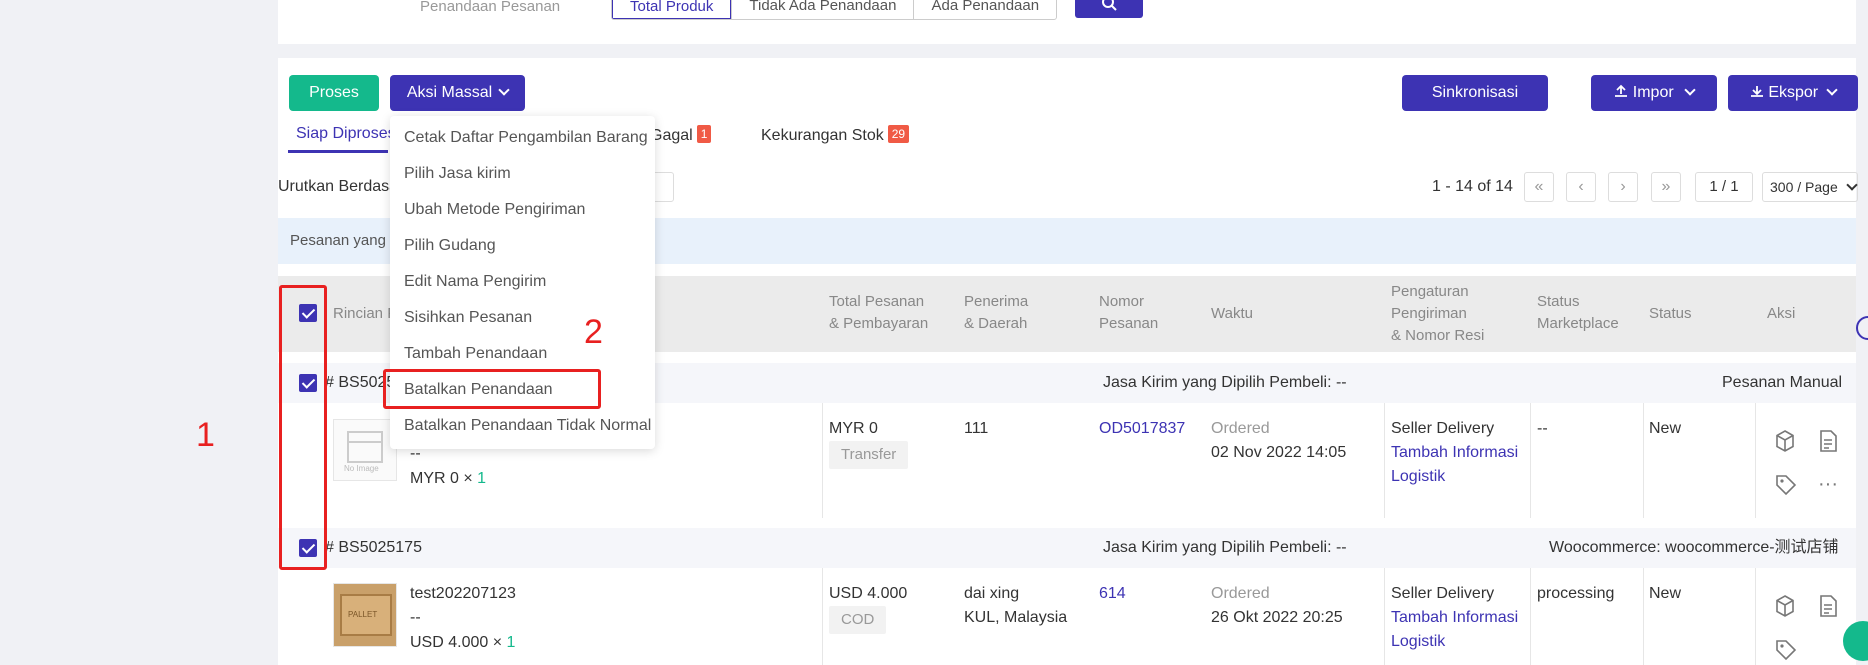 The image size is (1868, 665). Describe the element at coordinates (1472, 186) in the screenshot. I see `pagination-range: 1 - 14 of 14` at that location.